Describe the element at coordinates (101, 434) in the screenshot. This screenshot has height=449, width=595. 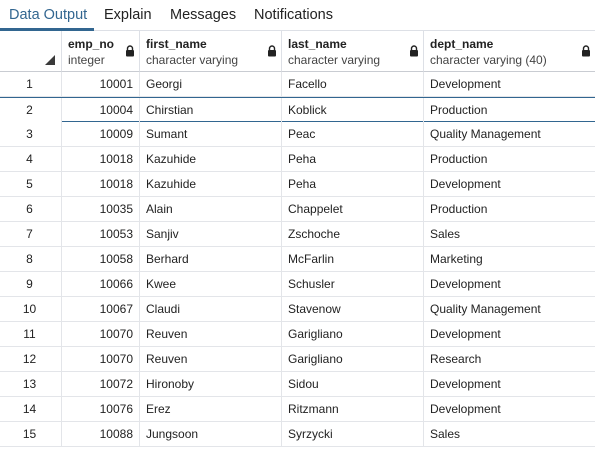
I see `cell-emp-no: 10088` at that location.